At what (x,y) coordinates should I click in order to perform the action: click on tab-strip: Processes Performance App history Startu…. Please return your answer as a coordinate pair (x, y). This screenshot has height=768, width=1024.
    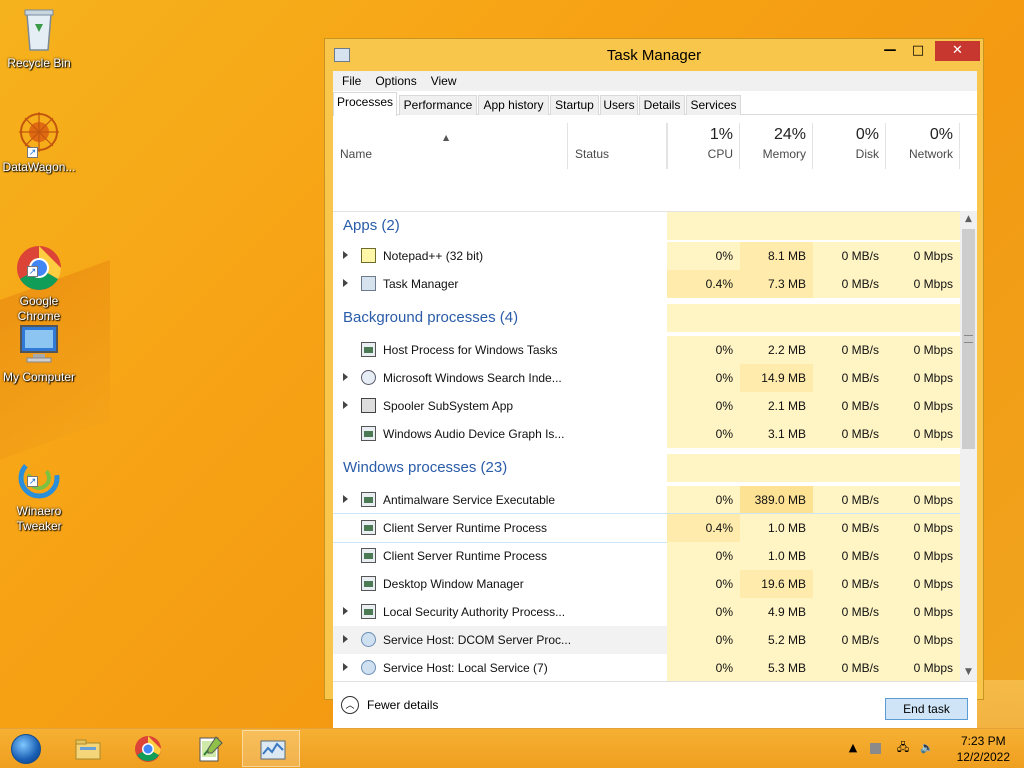
    Looking at the image, I should click on (655, 103).